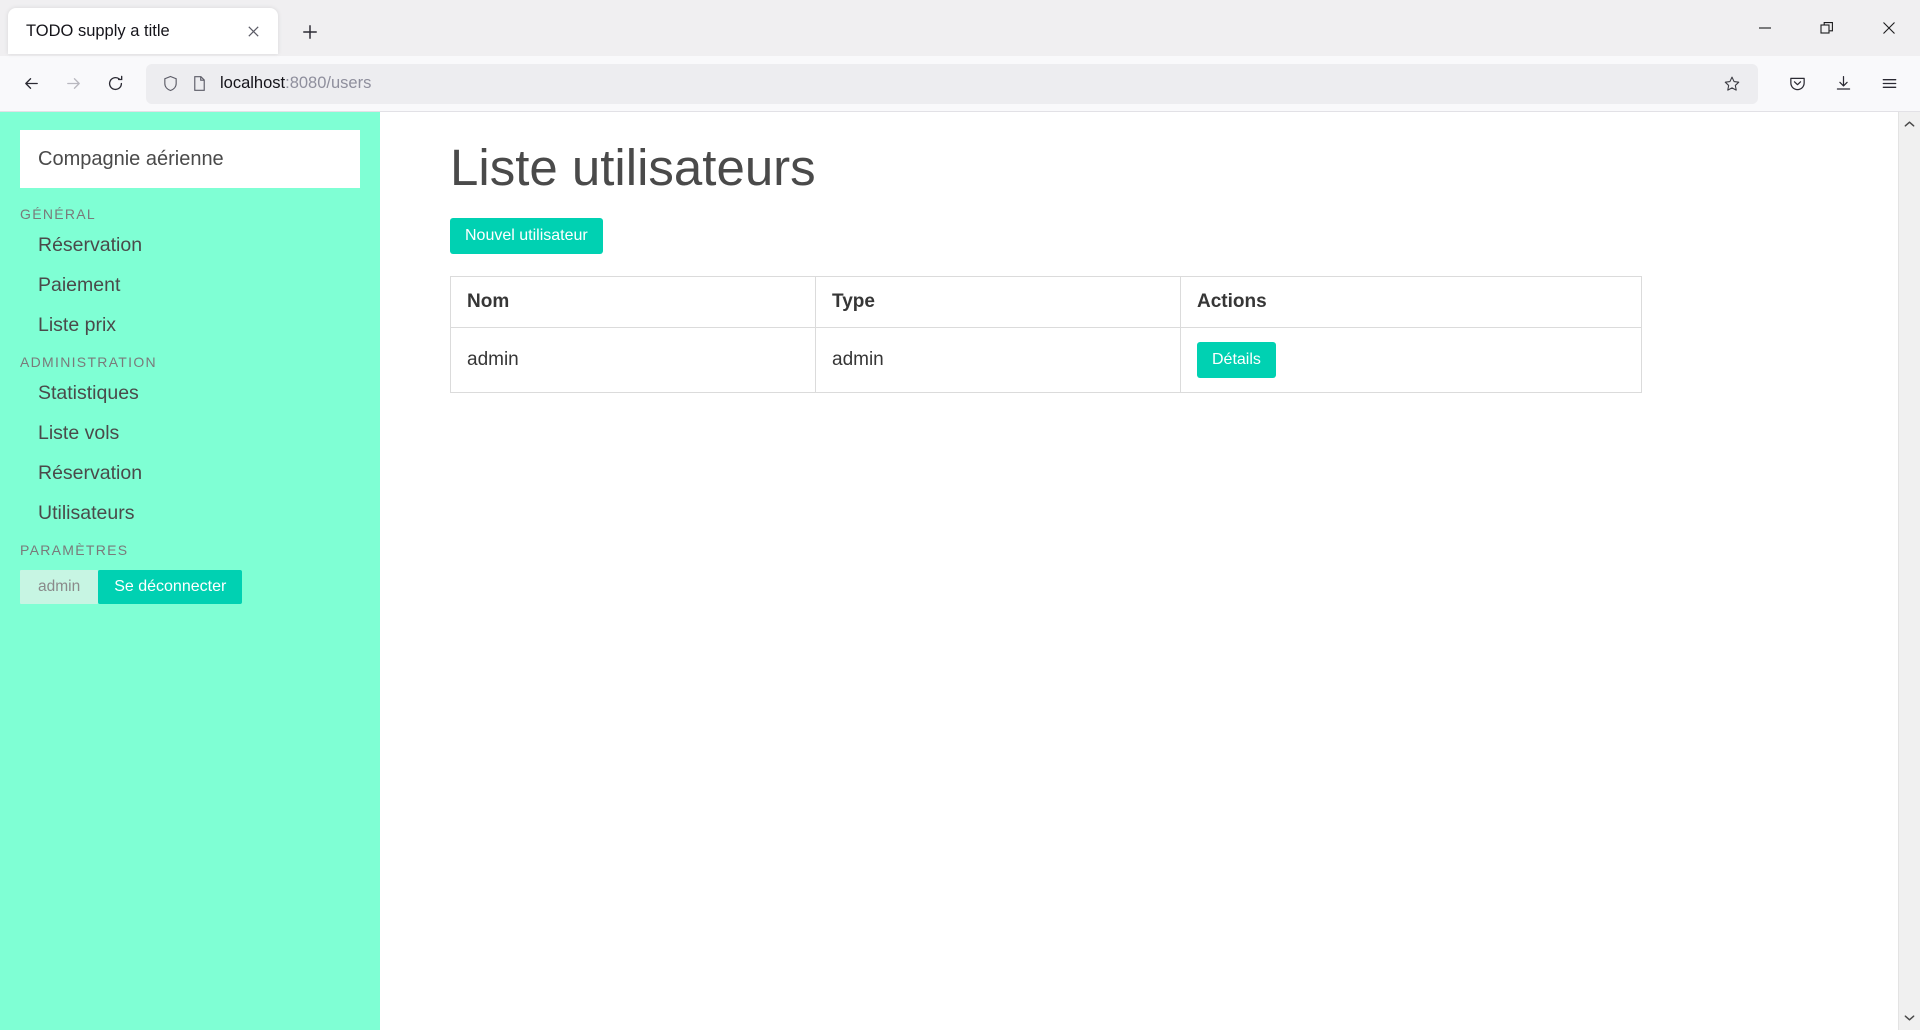 Image resolution: width=1920 pixels, height=1030 pixels. What do you see at coordinates (1411, 302) in the screenshot?
I see `column-header-actions: Actions` at bounding box center [1411, 302].